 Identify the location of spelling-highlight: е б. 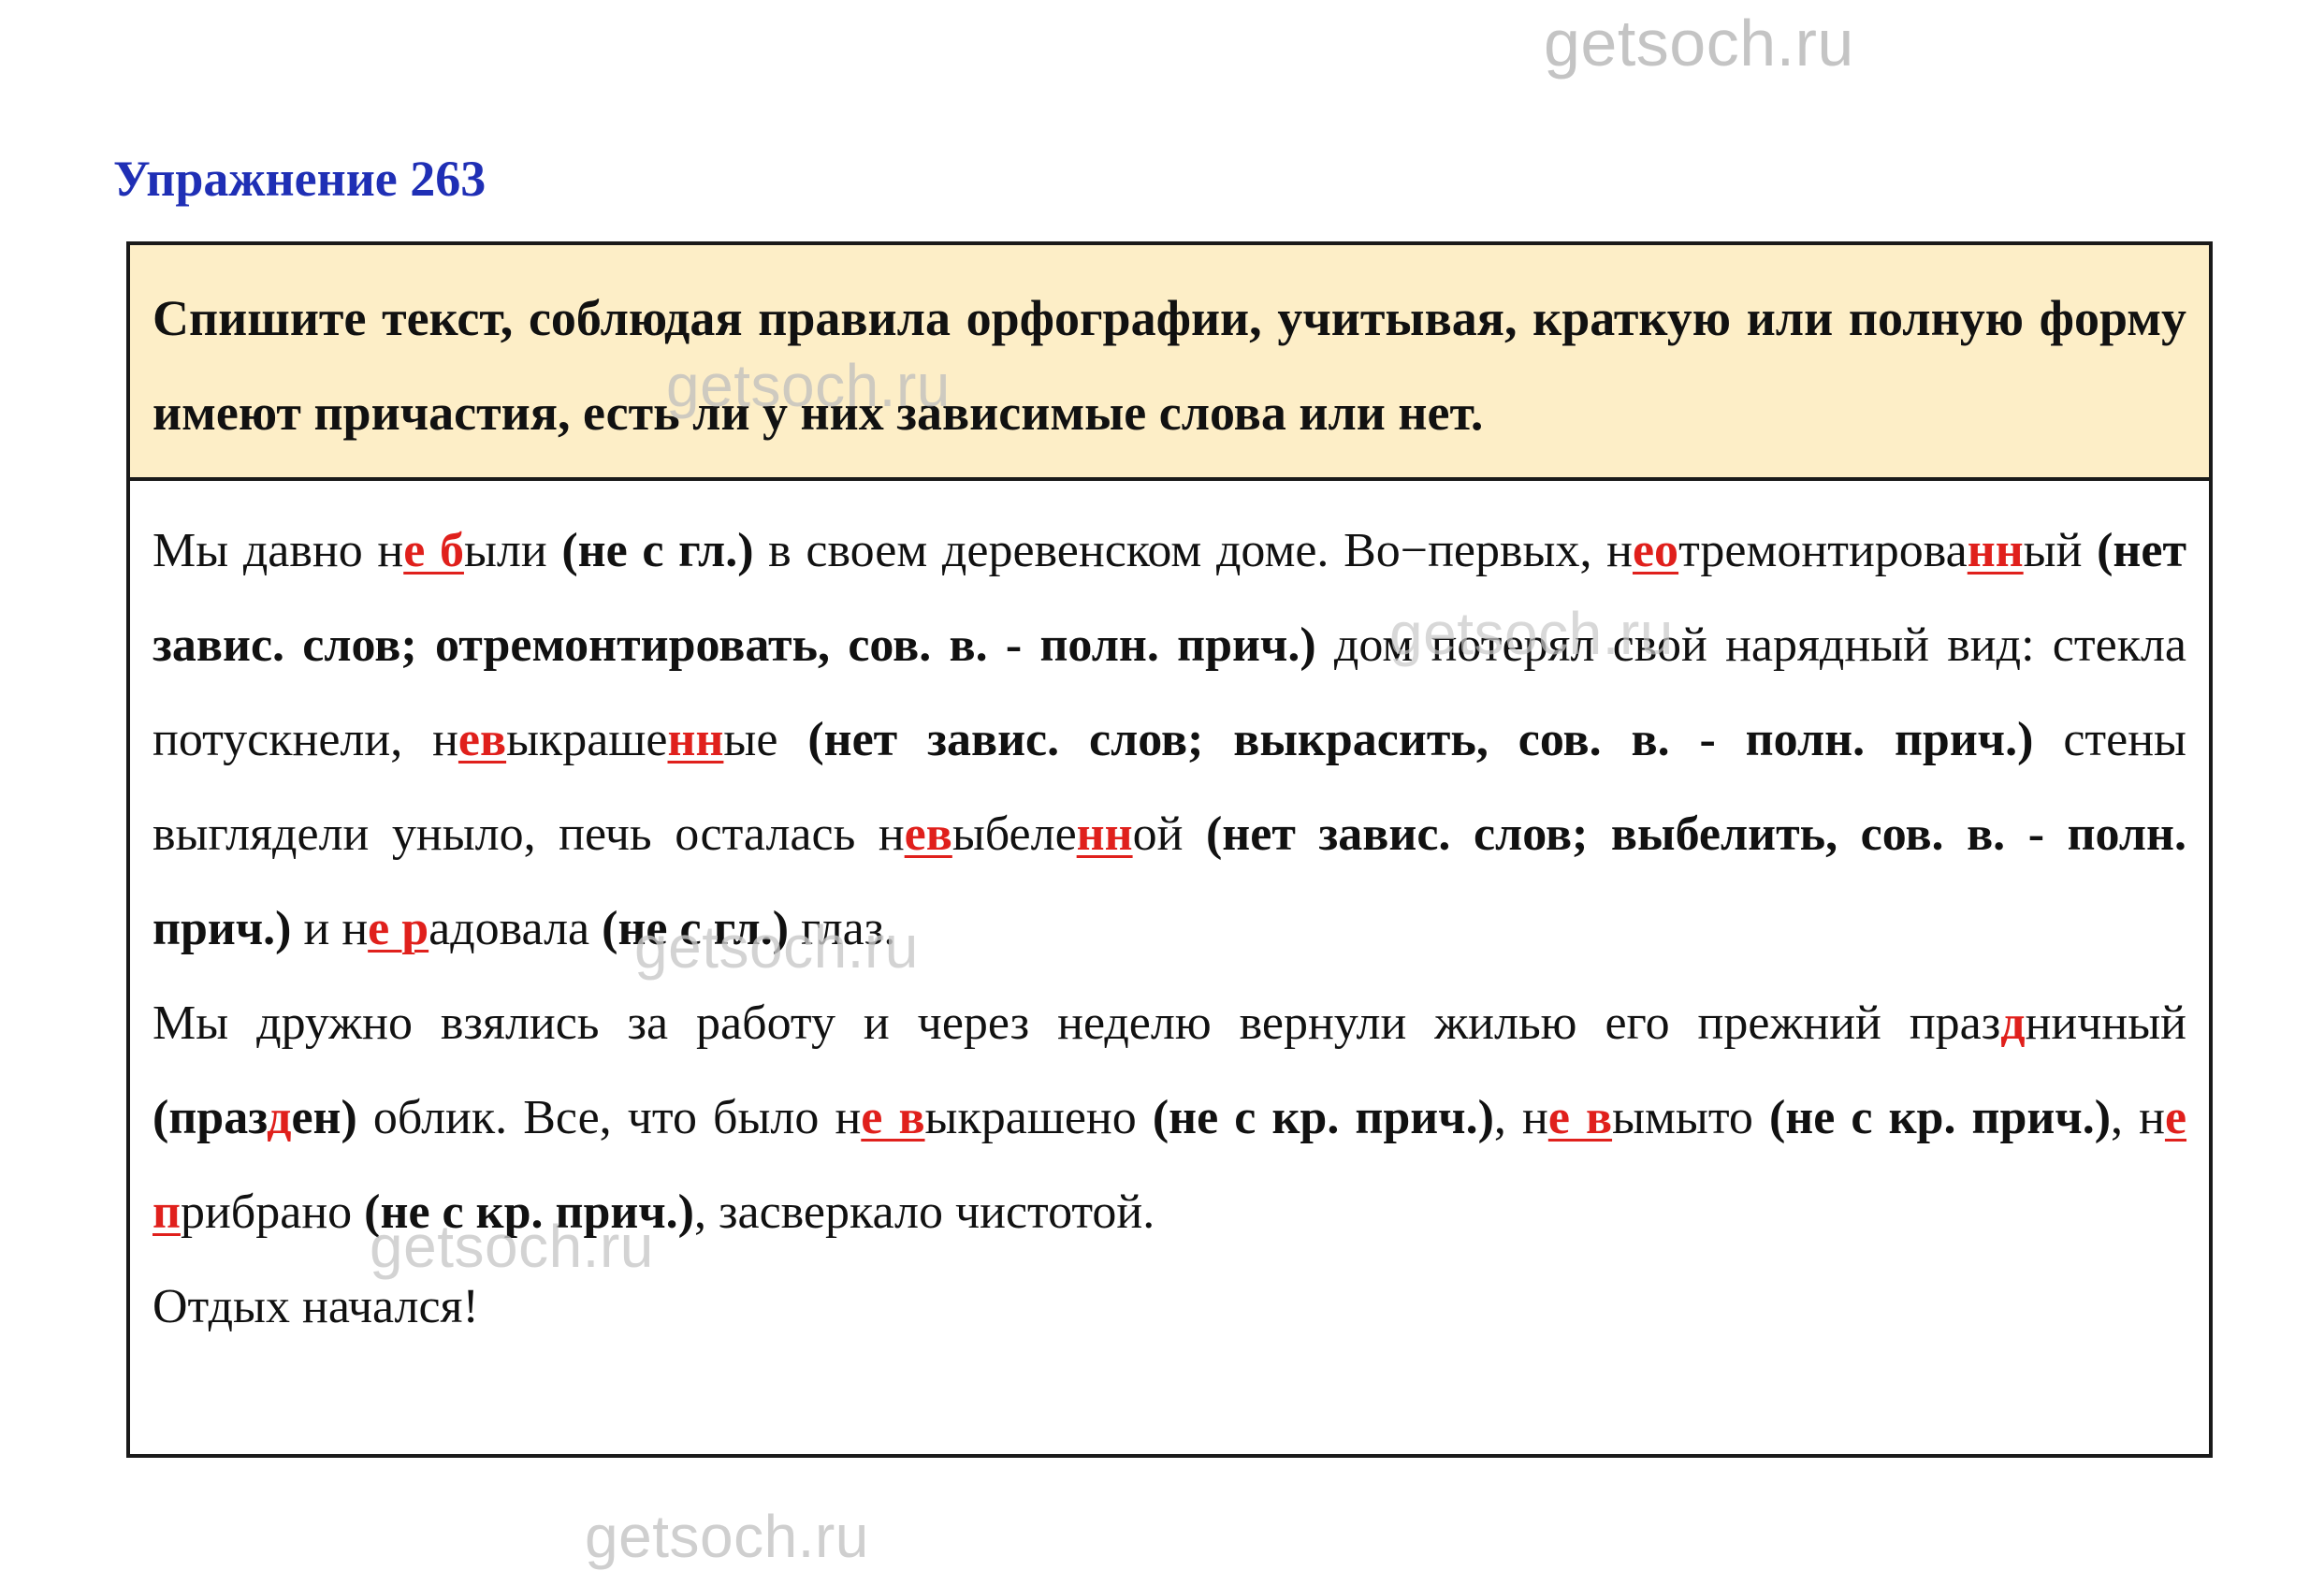
(434, 551).